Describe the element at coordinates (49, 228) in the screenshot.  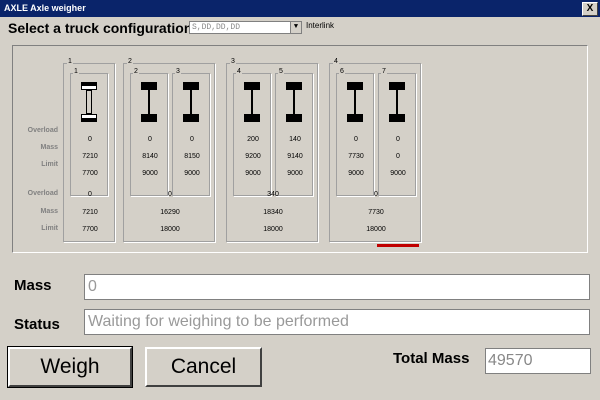
I see `row-label-group-limit: Limit` at that location.